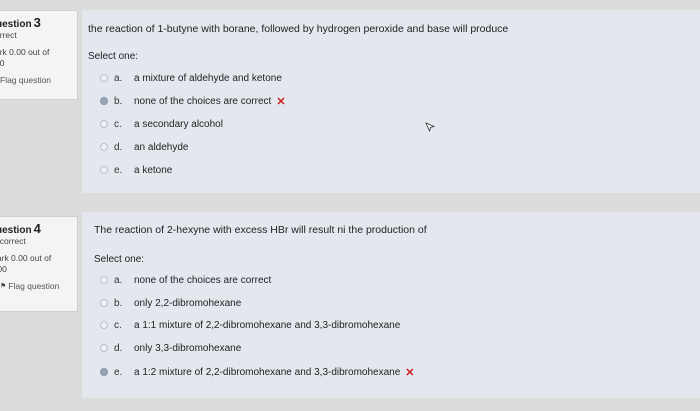 The height and width of the screenshot is (411, 700). Describe the element at coordinates (153, 170) in the screenshot. I see `answer-text: a ketone` at that location.